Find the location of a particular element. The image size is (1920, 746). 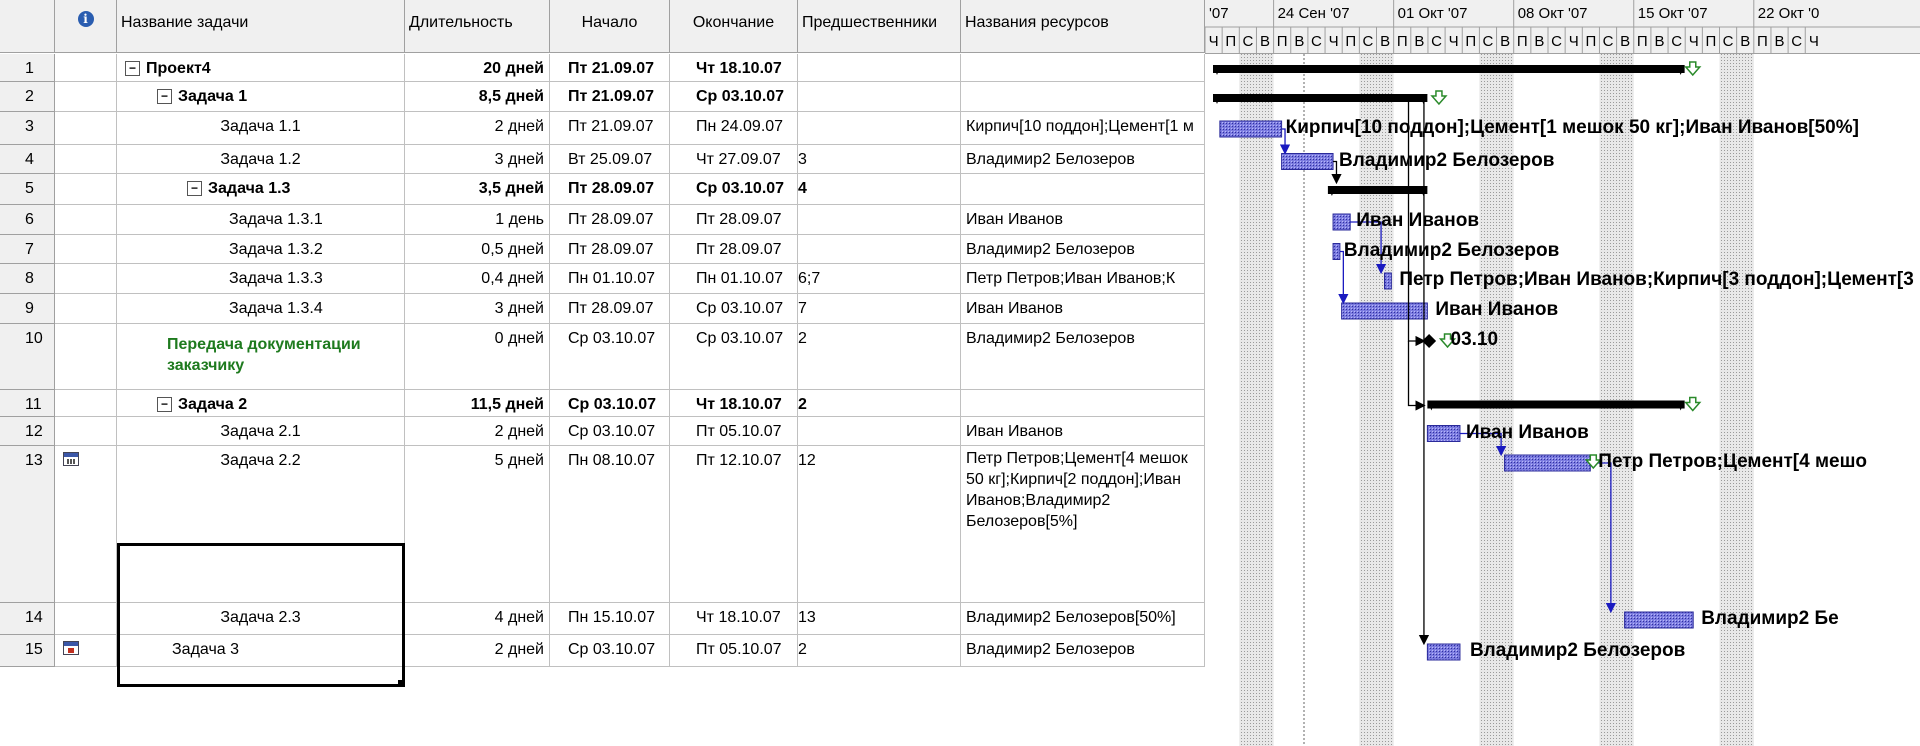

row-id: 3 is located at coordinates (27, 128).